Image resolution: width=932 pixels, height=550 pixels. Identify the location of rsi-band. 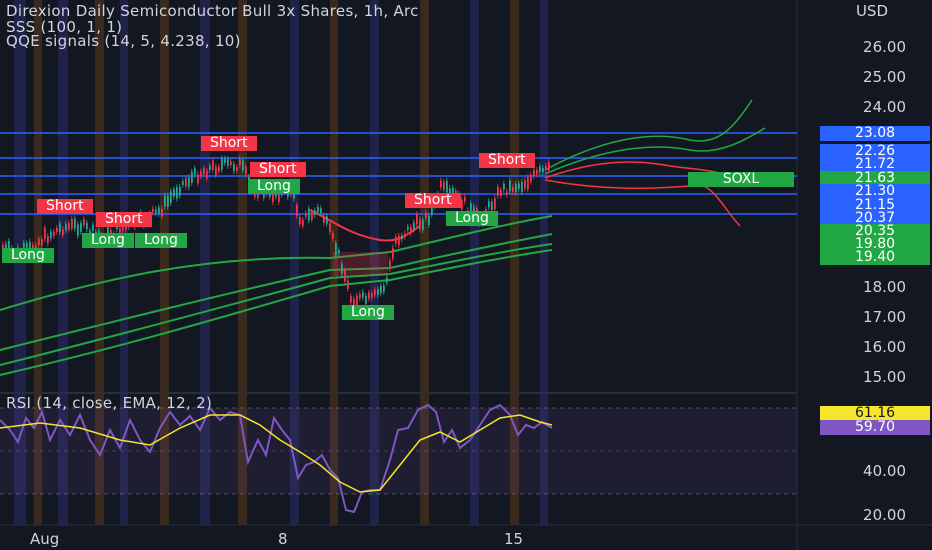
(398, 451).